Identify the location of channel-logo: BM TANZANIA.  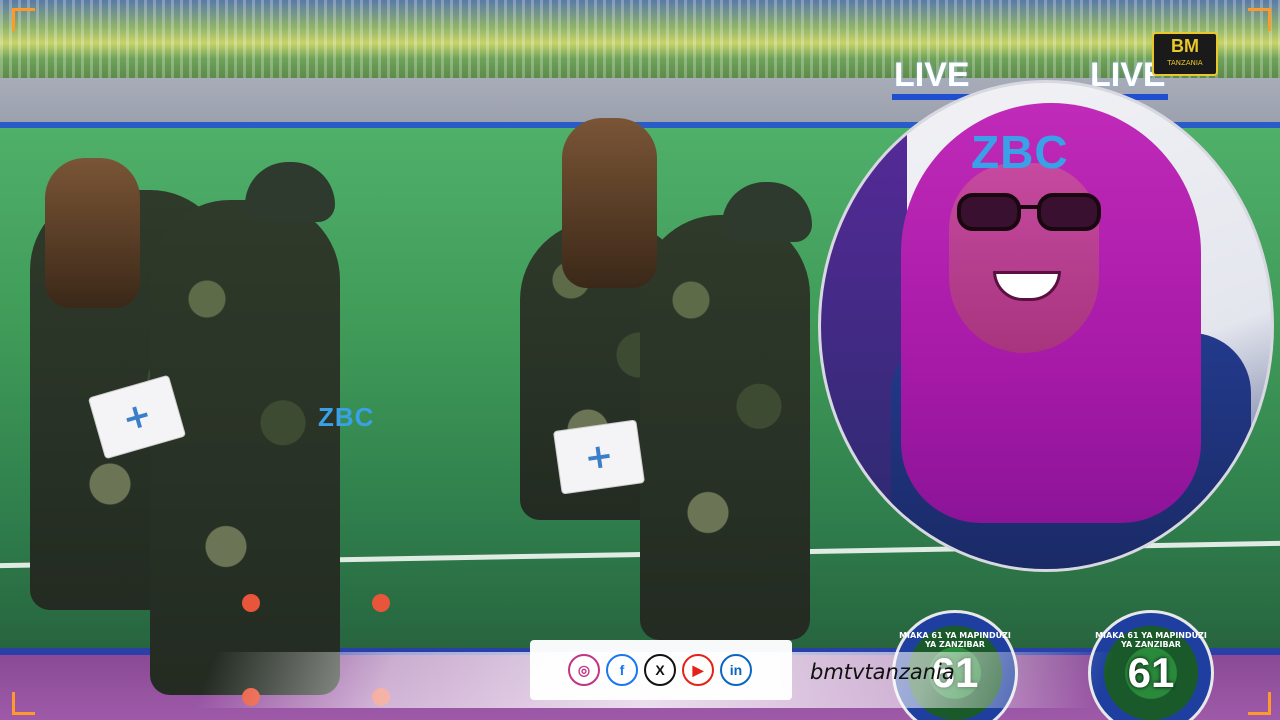
(1185, 54).